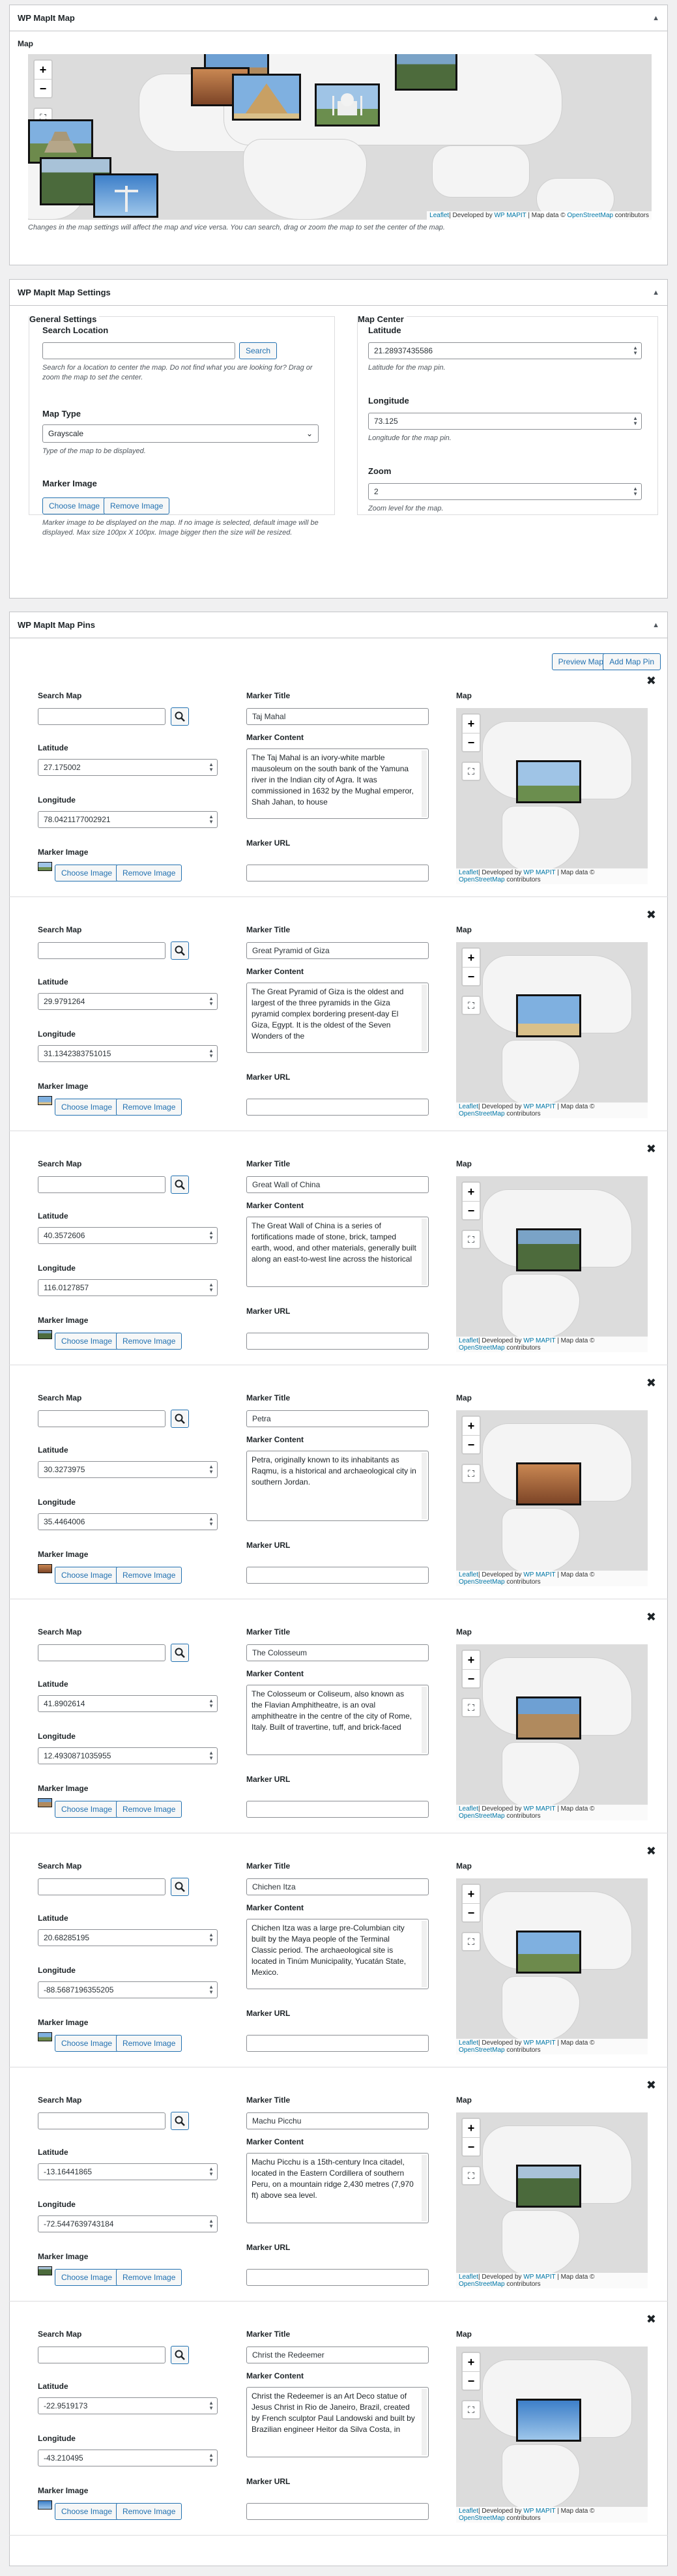 The image size is (677, 2576). What do you see at coordinates (581, 661) in the screenshot?
I see `preview-map-button: Preview Map` at bounding box center [581, 661].